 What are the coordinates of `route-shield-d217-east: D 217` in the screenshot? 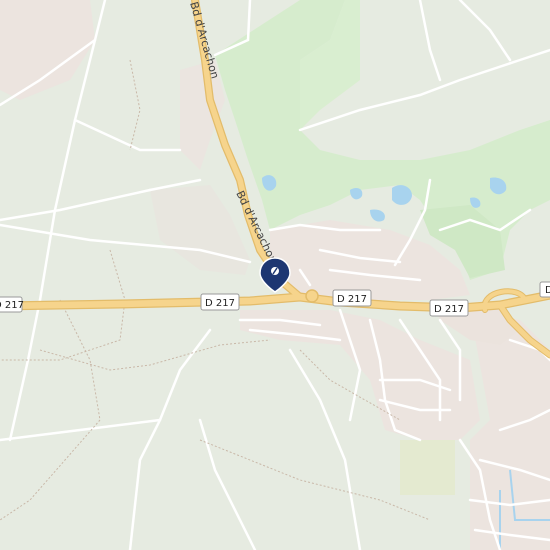 It's located at (449, 308).